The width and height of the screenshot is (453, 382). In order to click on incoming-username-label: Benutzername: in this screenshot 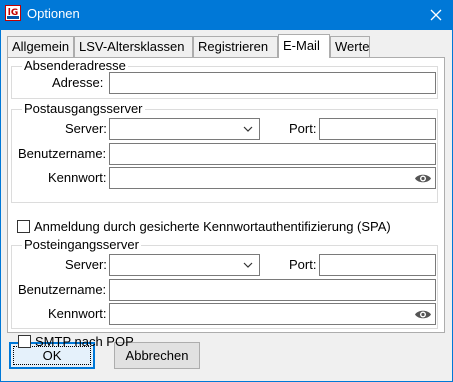, I will do `click(62, 289)`.